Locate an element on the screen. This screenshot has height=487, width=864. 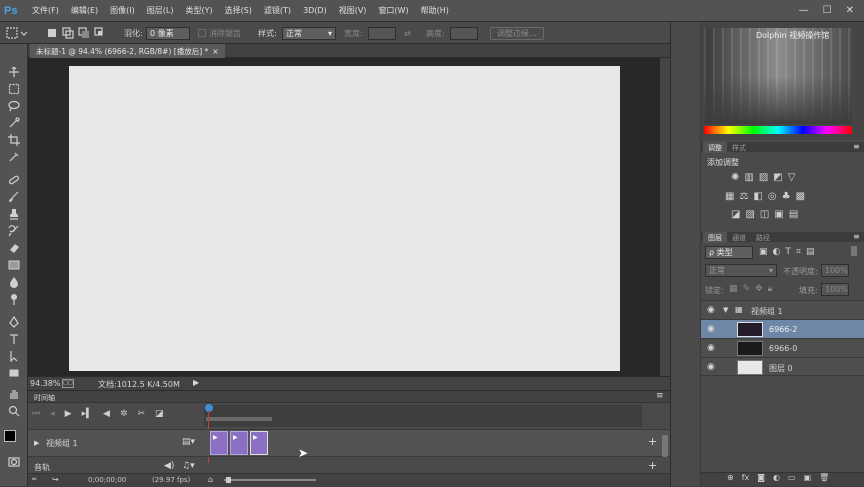
threshold-icon: ◫ is located at coordinates (764, 214).